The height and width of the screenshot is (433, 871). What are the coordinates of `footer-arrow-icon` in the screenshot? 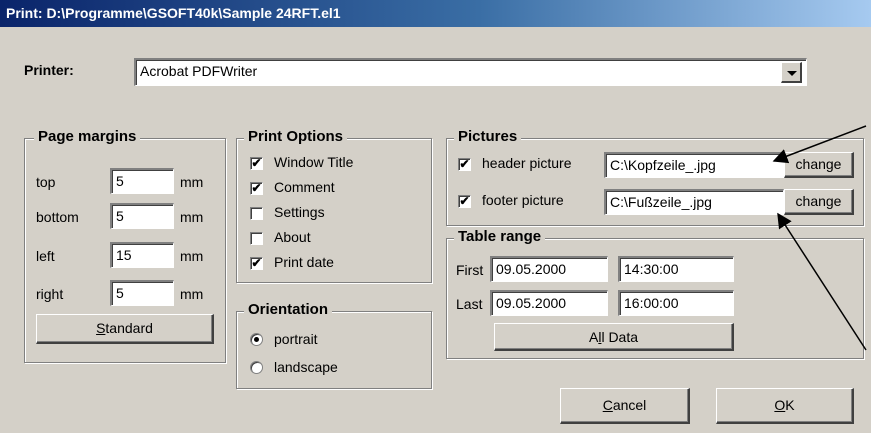 It's located at (822, 281).